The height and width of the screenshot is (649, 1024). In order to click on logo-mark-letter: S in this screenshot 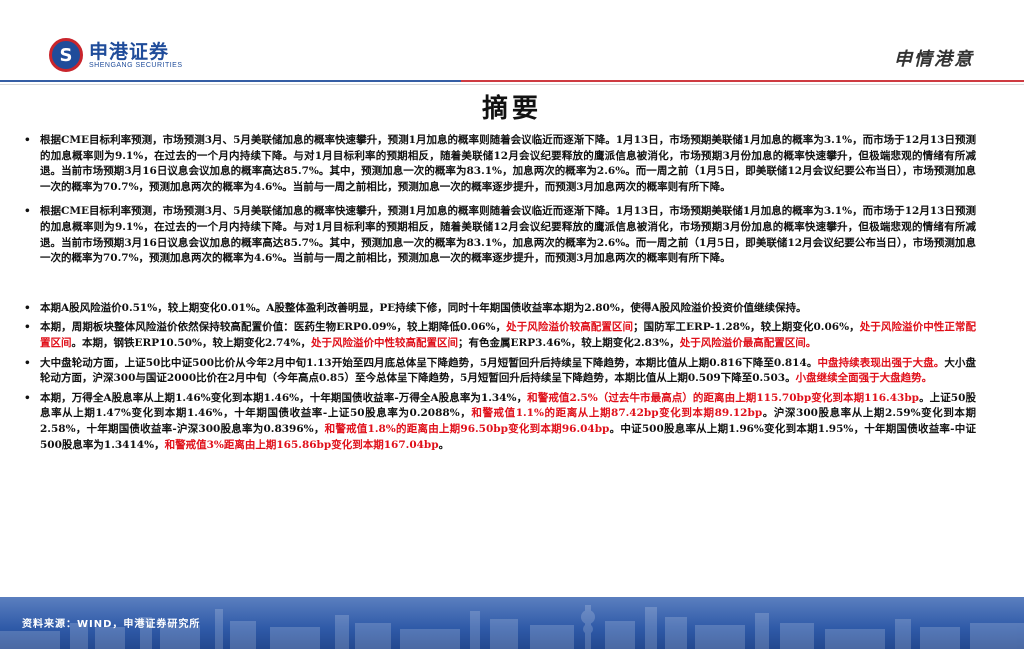, I will do `click(66, 55)`.